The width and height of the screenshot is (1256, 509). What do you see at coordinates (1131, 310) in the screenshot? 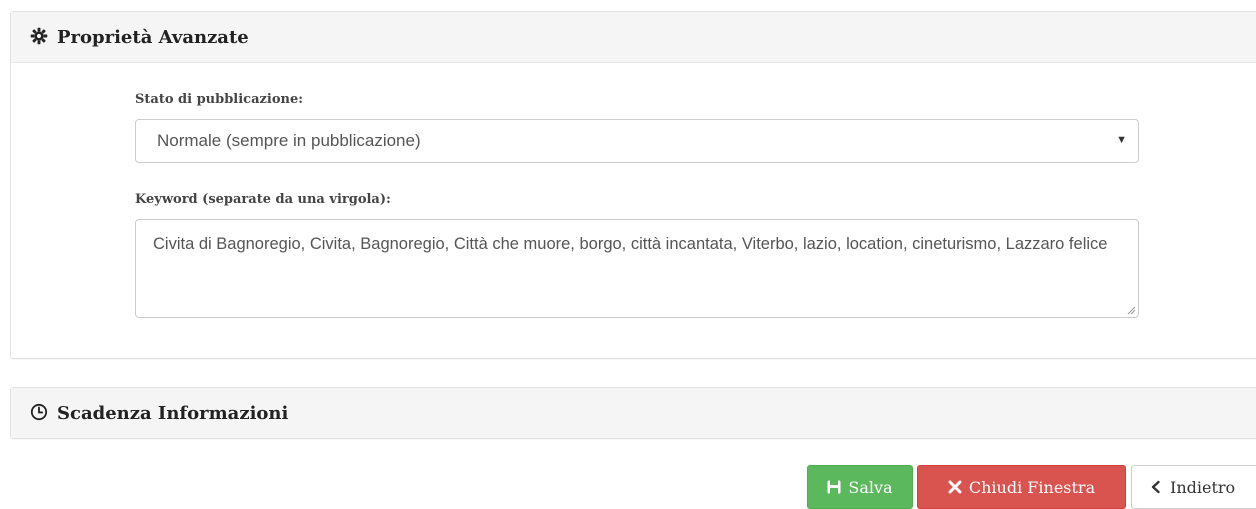
I see `resize-grip-icon` at bounding box center [1131, 310].